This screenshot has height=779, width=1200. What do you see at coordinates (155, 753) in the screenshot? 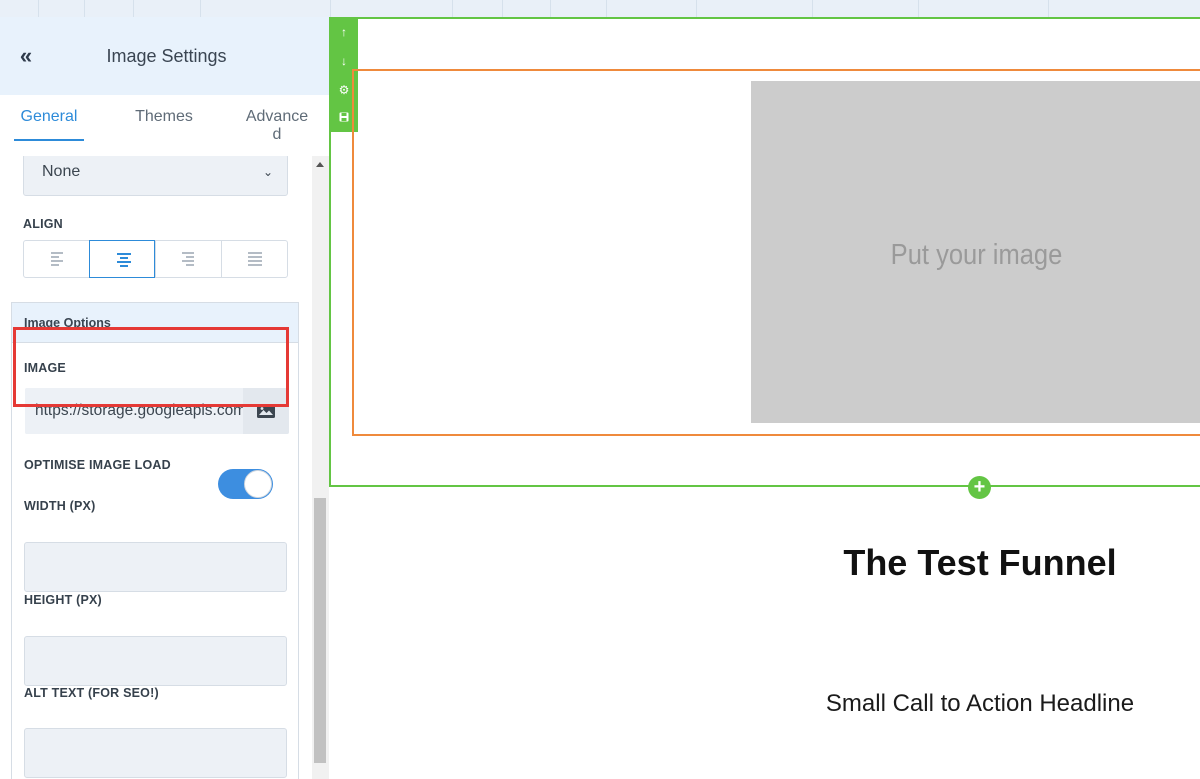
I see `alt-text-input` at bounding box center [155, 753].